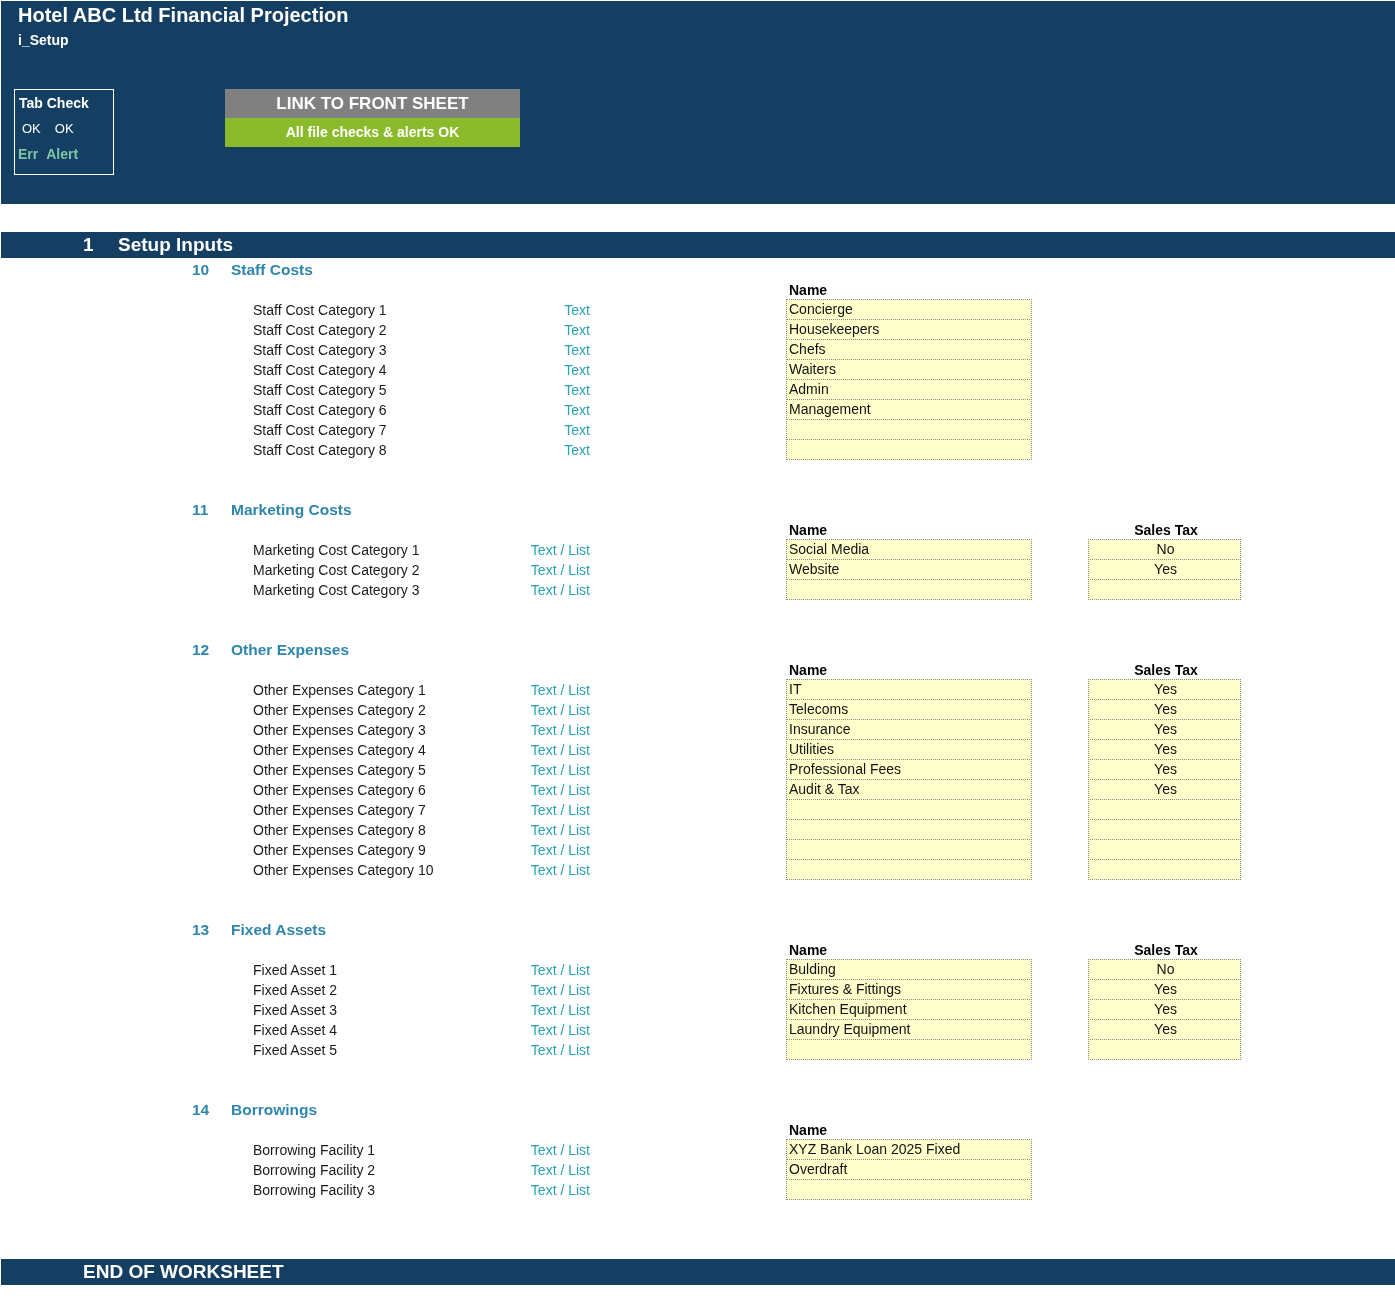  Describe the element at coordinates (296, 970) in the screenshot. I see `row-label: Fixed Asset 1` at that location.